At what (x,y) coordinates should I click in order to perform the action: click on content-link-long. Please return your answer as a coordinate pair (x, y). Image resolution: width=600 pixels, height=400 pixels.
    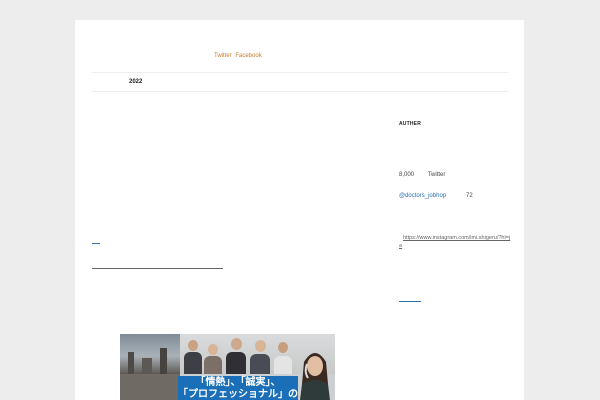
    Looking at the image, I should click on (157, 268).